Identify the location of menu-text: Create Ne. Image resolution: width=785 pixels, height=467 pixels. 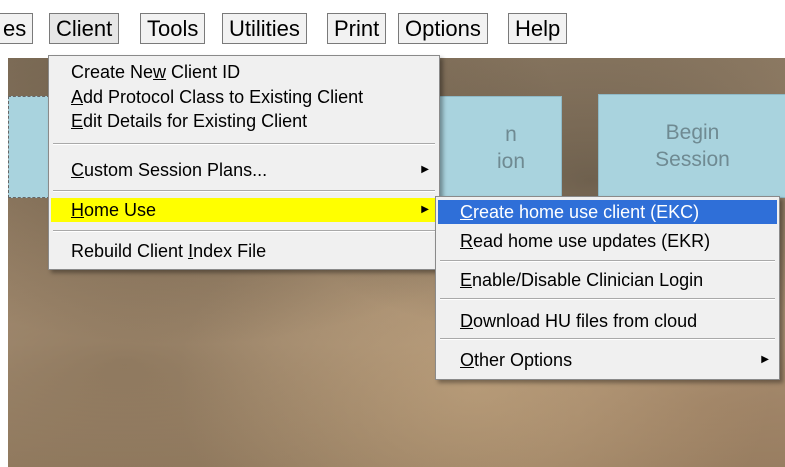
(112, 72).